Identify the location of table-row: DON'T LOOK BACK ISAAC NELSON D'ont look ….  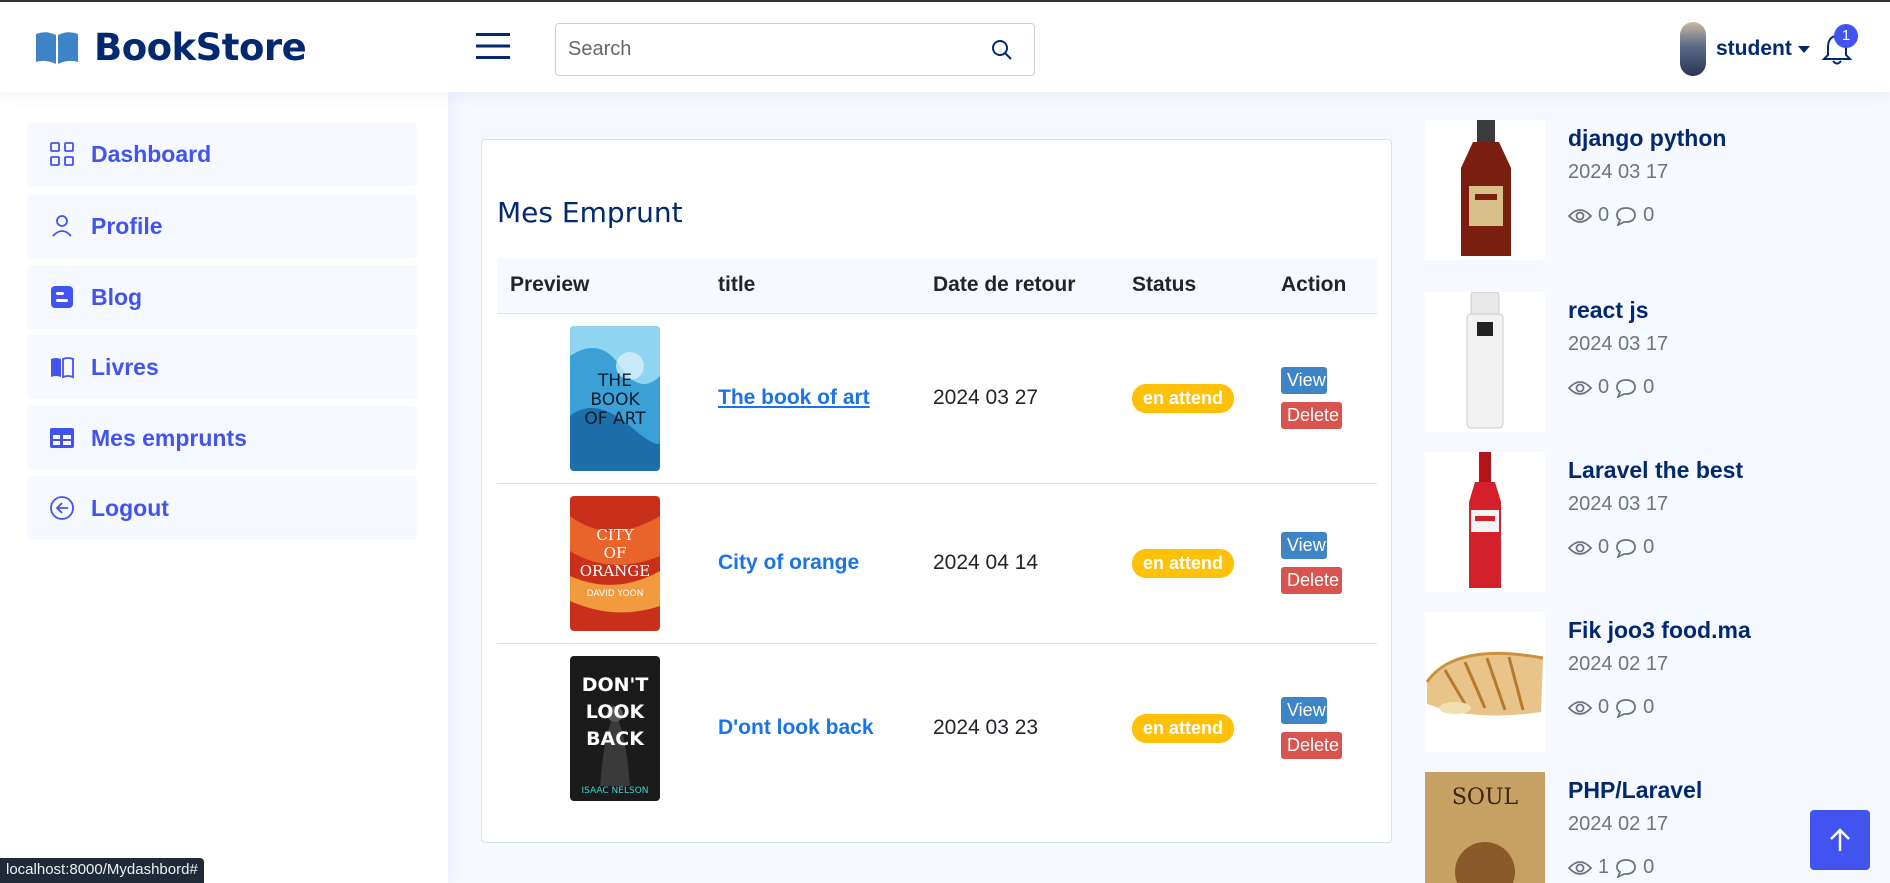
(937, 728).